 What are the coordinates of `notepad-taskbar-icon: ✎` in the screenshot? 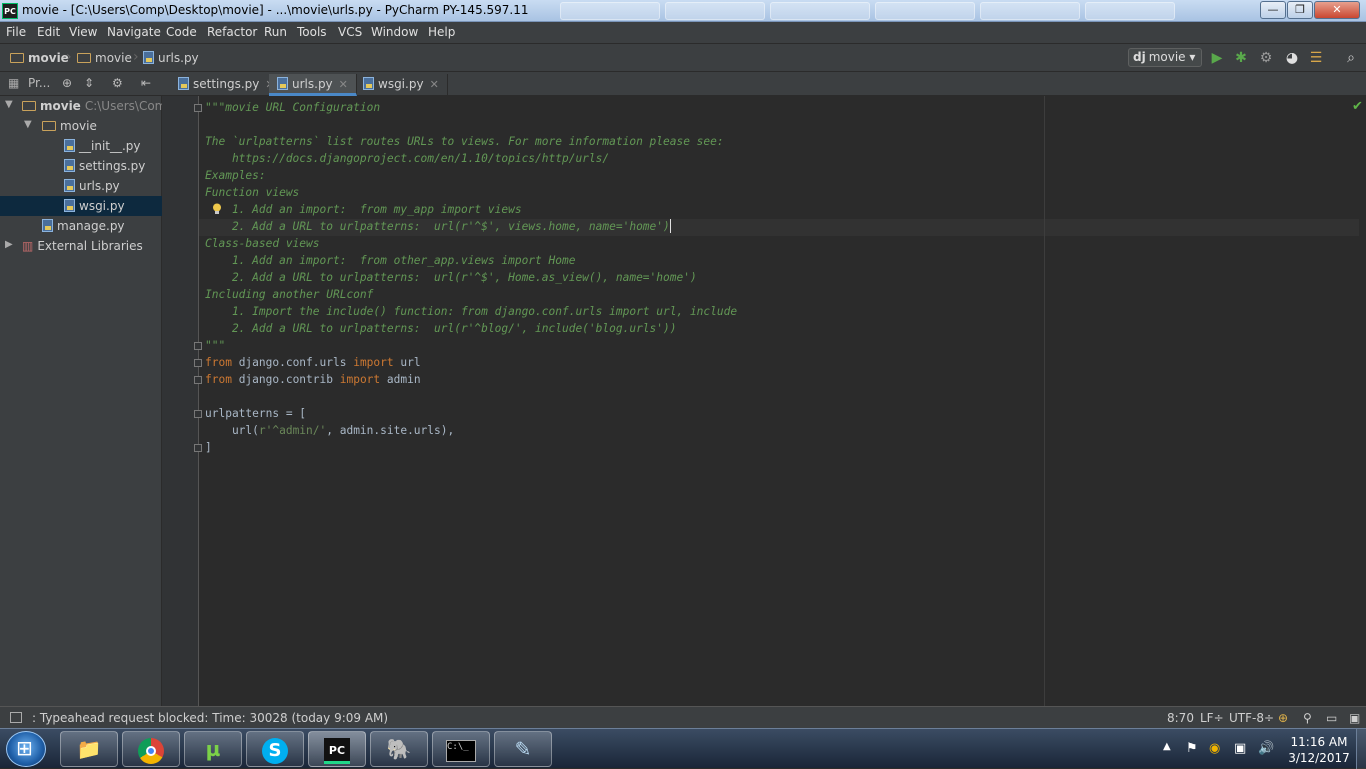 It's located at (523, 749).